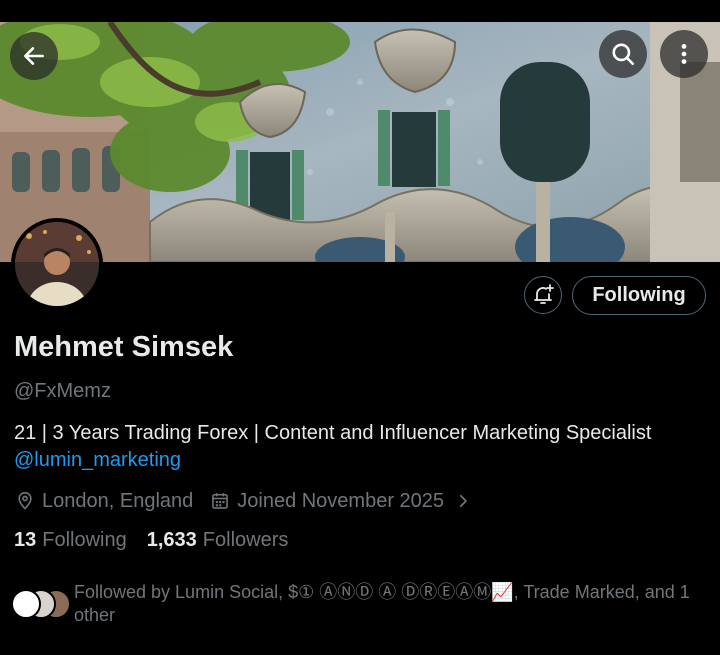 This screenshot has width=720, height=655. I want to click on followers-count-link: 1,633 Followers, so click(218, 540).